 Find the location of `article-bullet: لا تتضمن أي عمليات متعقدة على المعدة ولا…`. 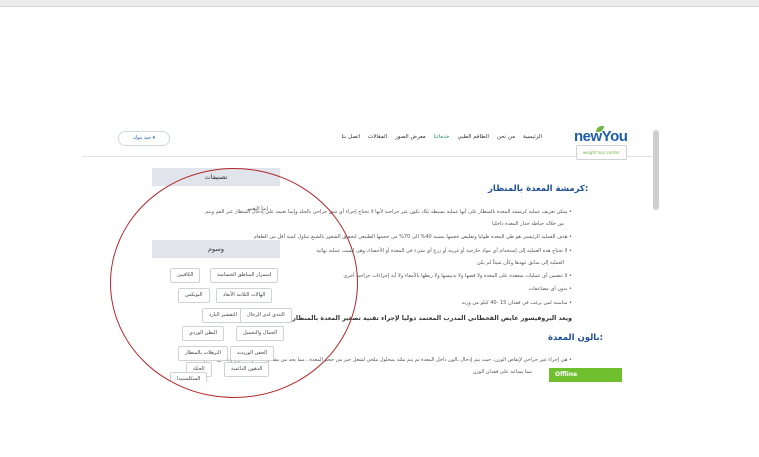

article-bullet: لا تتضمن أي عمليات متعقدة على المعدة ولا… is located at coordinates (457, 276).